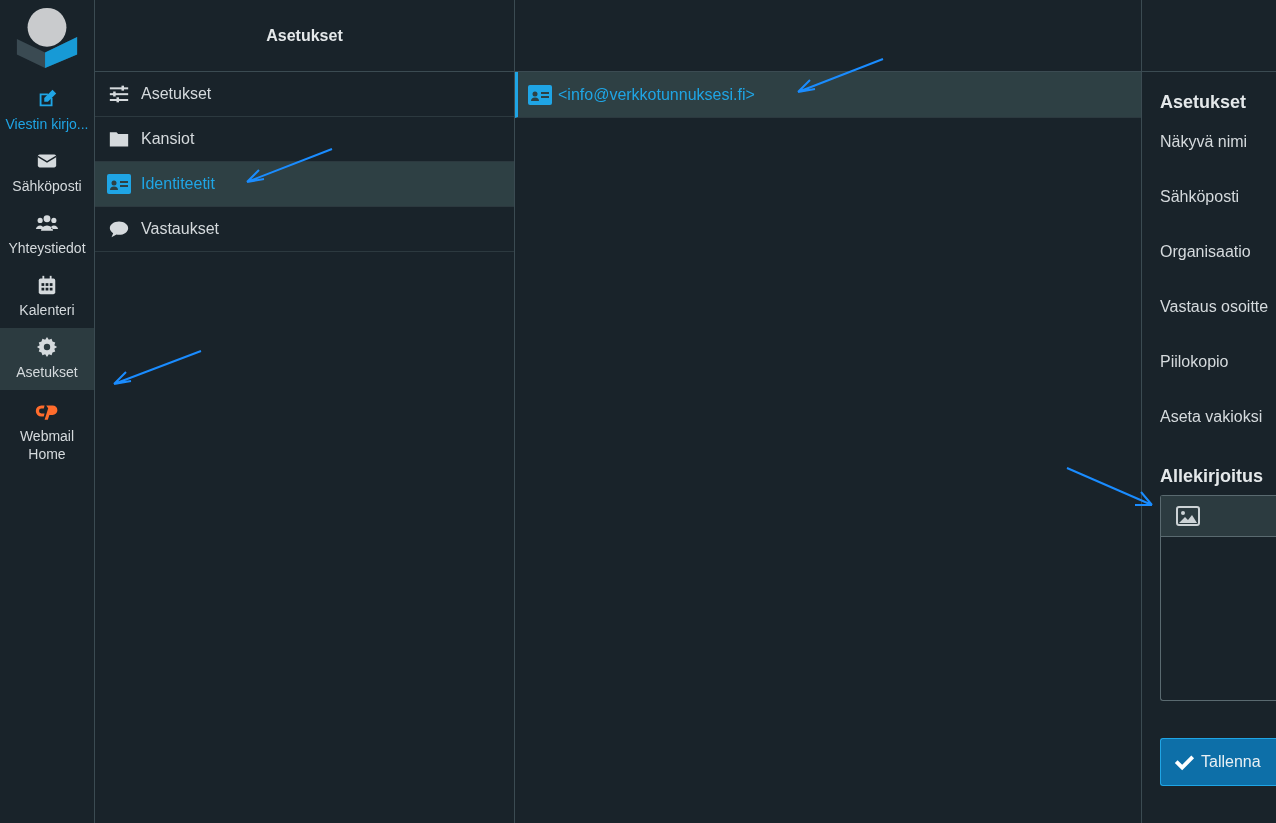 This screenshot has width=1276, height=823. What do you see at coordinates (1212, 476) in the screenshot?
I see `section-title: Allekirjoitus` at bounding box center [1212, 476].